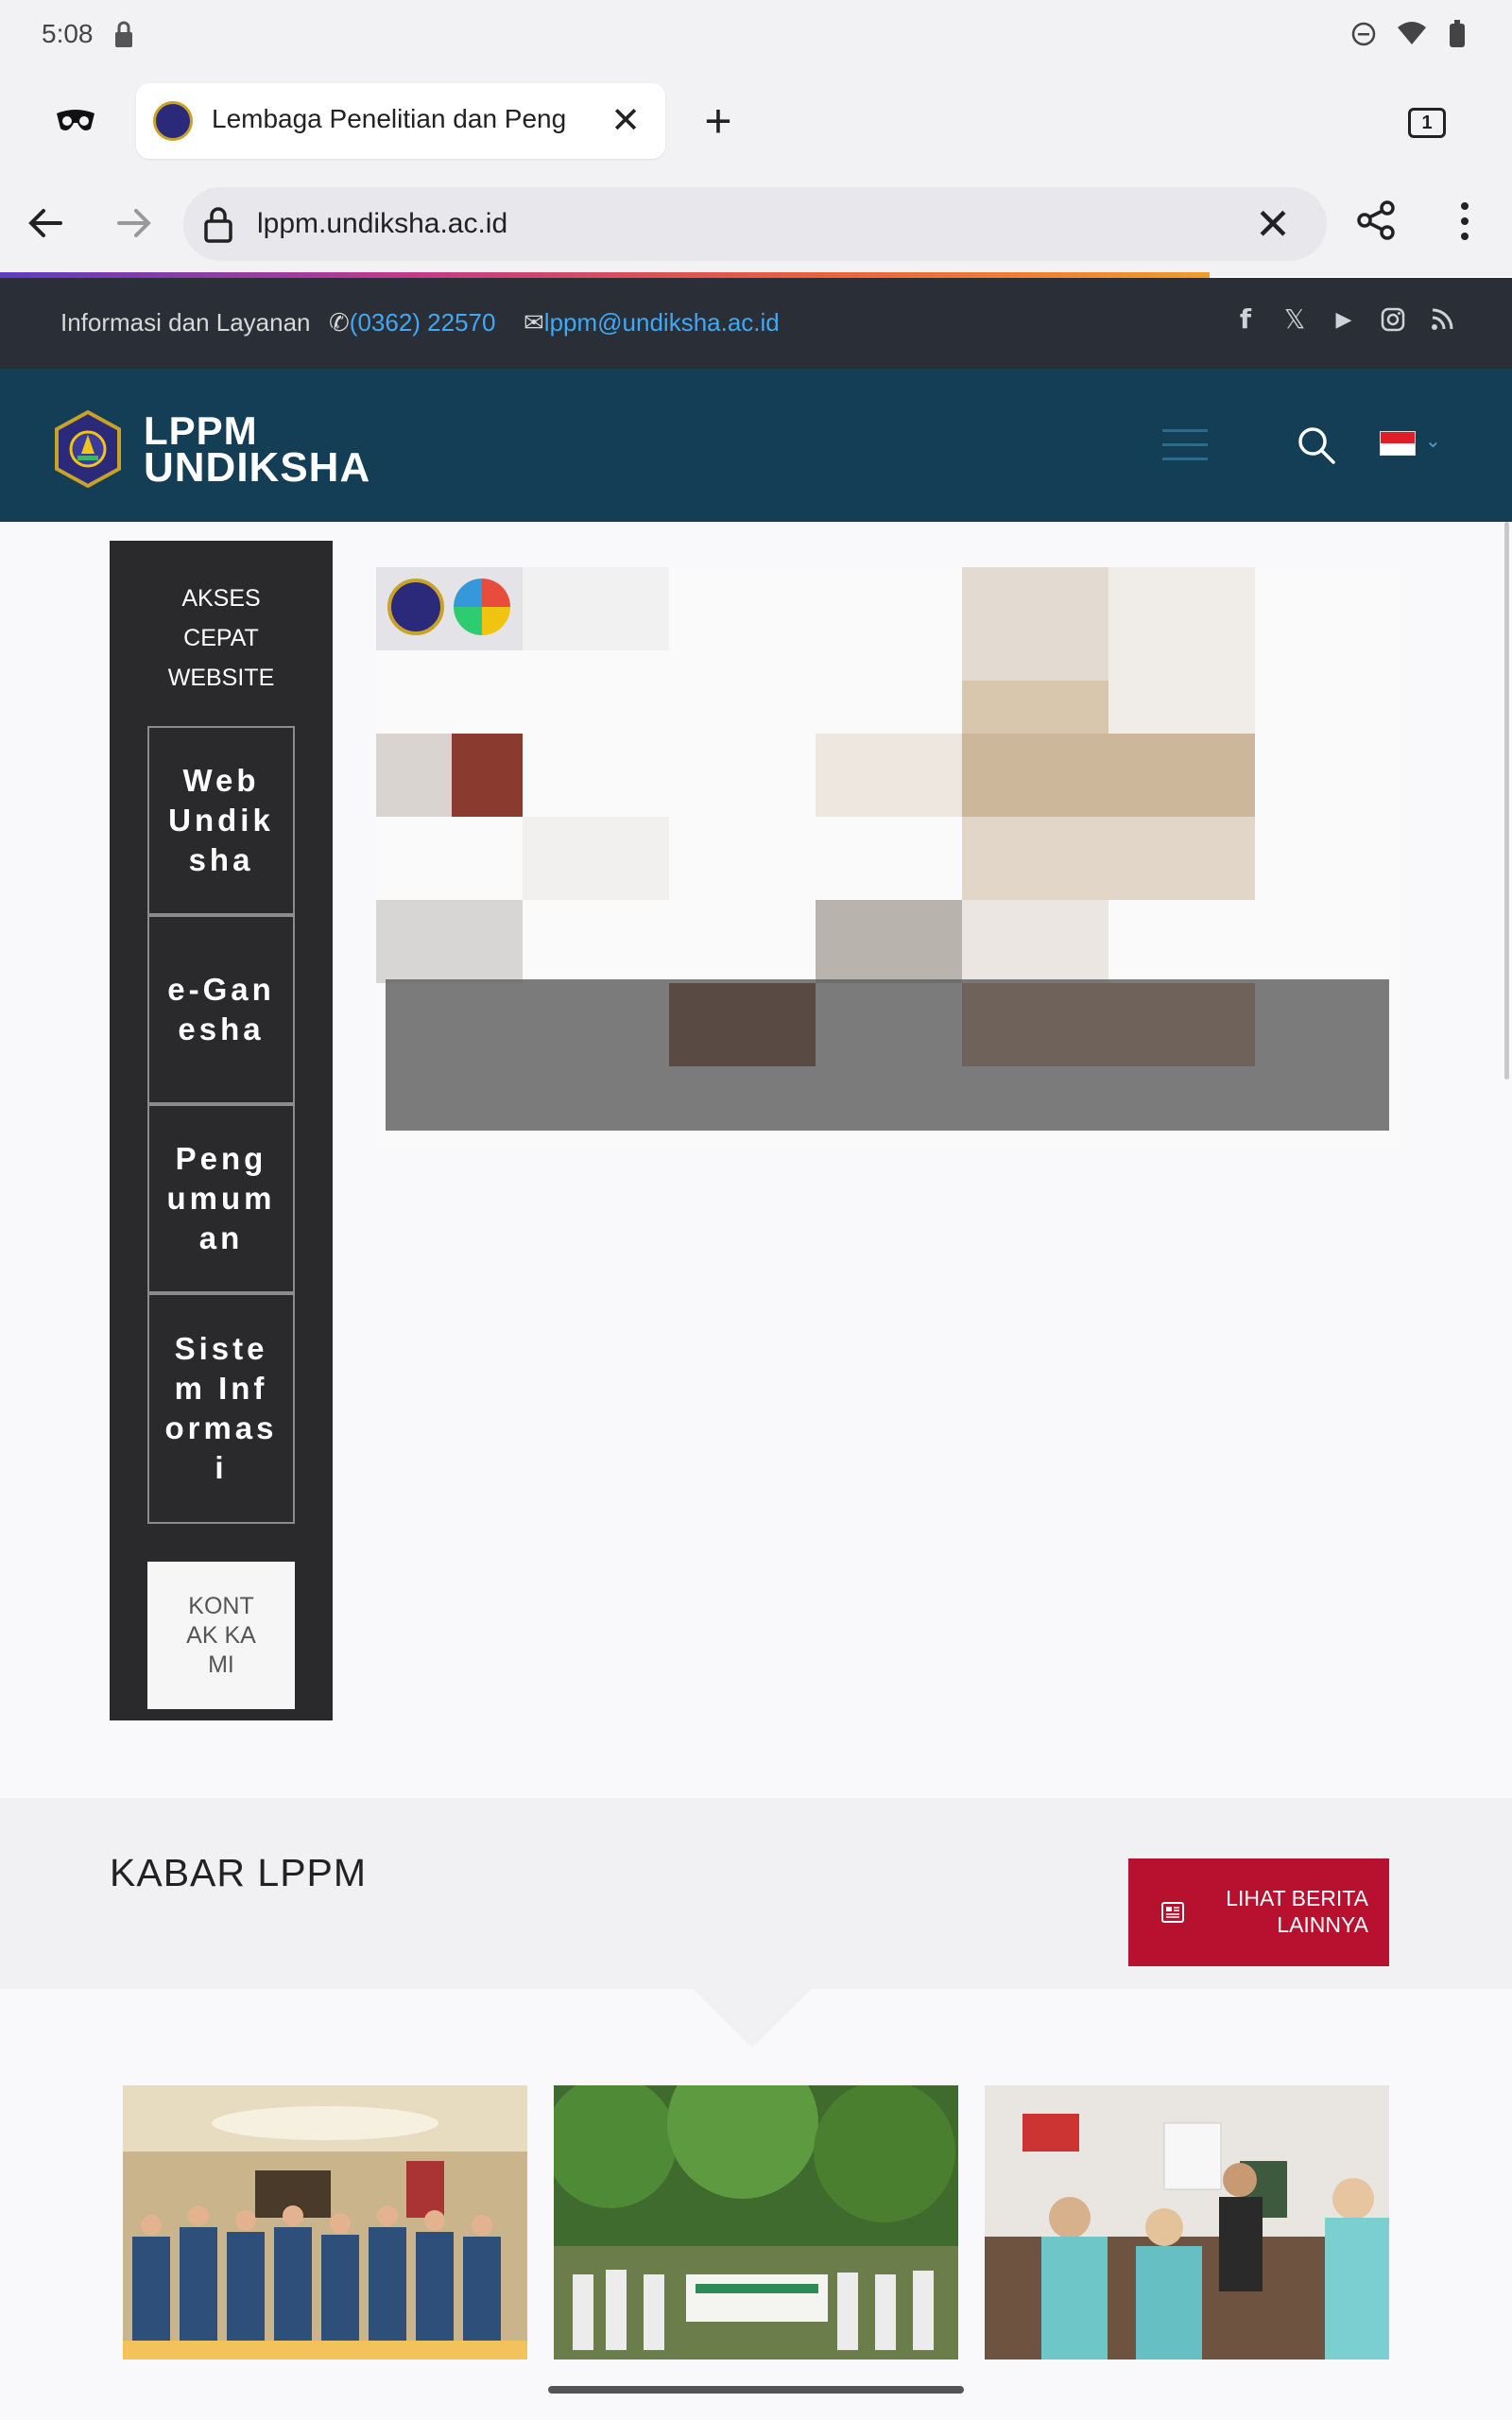 The width and height of the screenshot is (1512, 2420). Describe the element at coordinates (68, 33) in the screenshot. I see `status-time: 5:08` at that location.